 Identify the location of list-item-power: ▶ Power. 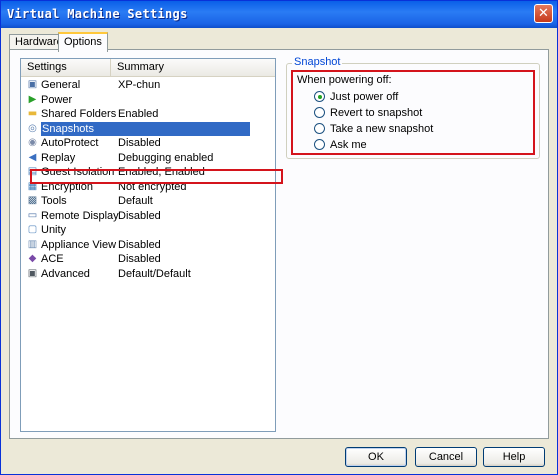
(148, 100).